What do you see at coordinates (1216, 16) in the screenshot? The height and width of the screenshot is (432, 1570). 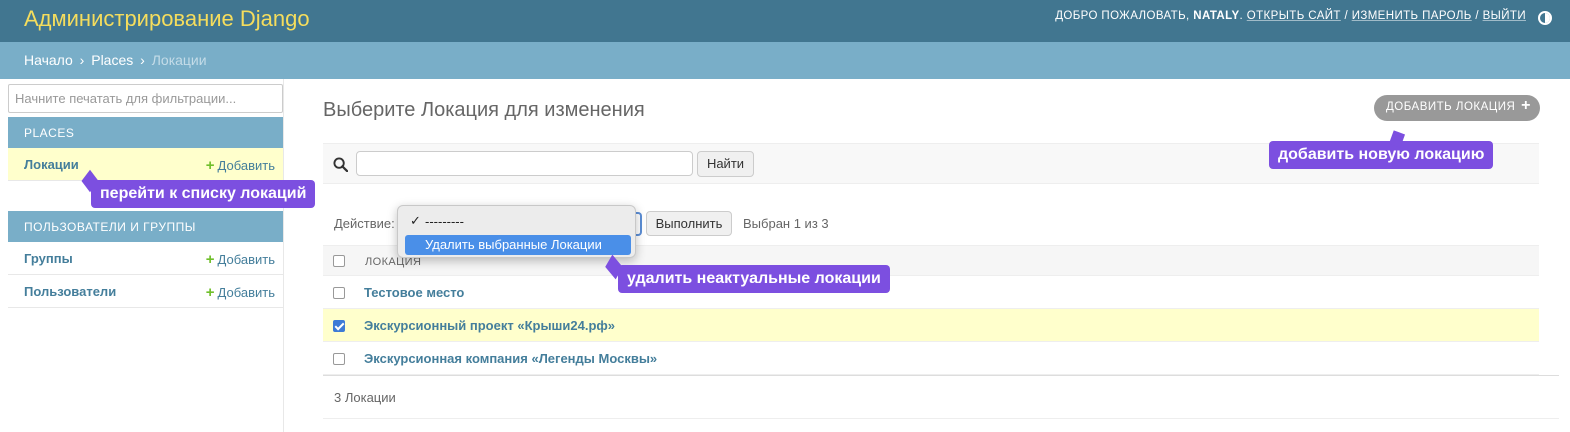 I see `username: NATALY` at bounding box center [1216, 16].